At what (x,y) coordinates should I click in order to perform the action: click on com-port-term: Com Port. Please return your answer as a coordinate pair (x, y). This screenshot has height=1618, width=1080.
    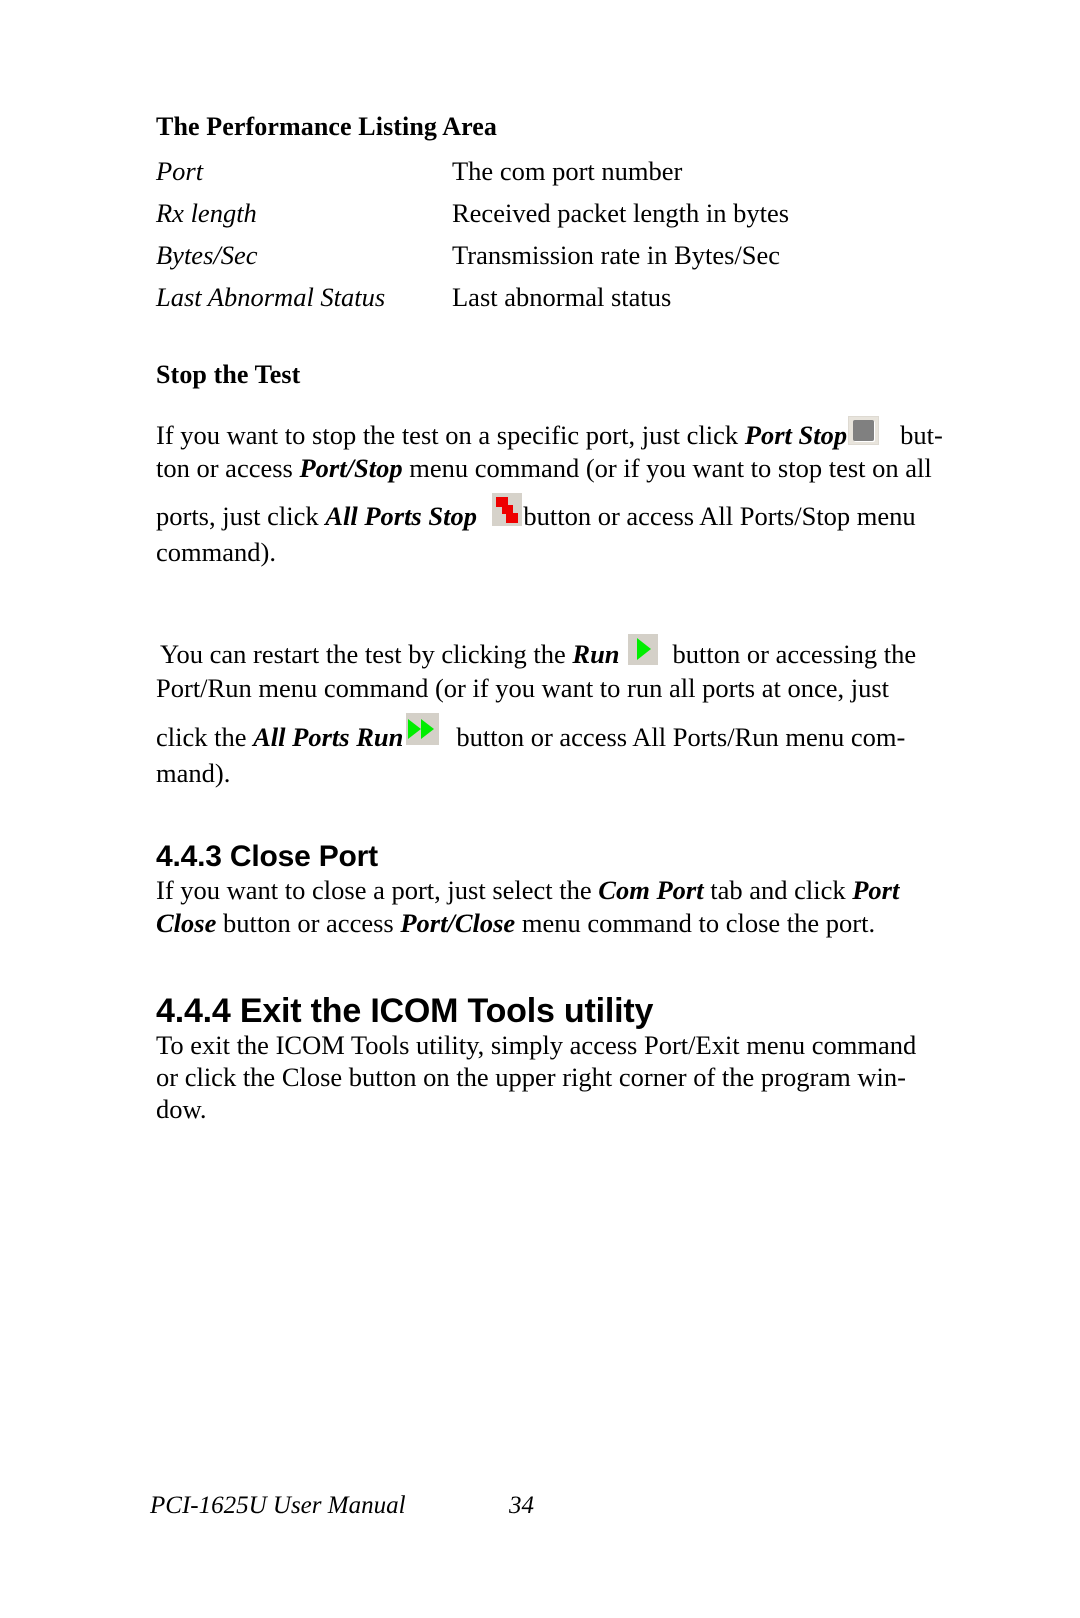
    Looking at the image, I should click on (651, 890).